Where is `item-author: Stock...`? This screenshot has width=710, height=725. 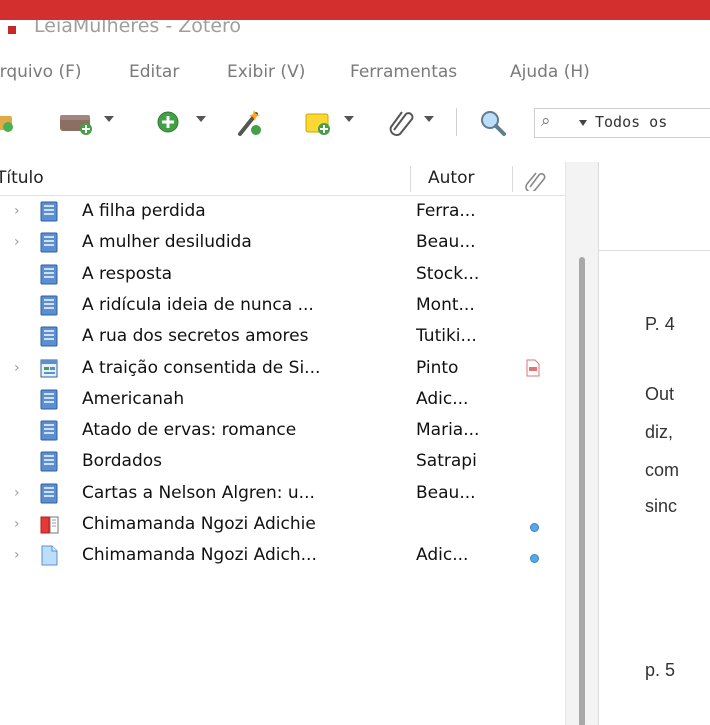 item-author: Stock... is located at coordinates (448, 273).